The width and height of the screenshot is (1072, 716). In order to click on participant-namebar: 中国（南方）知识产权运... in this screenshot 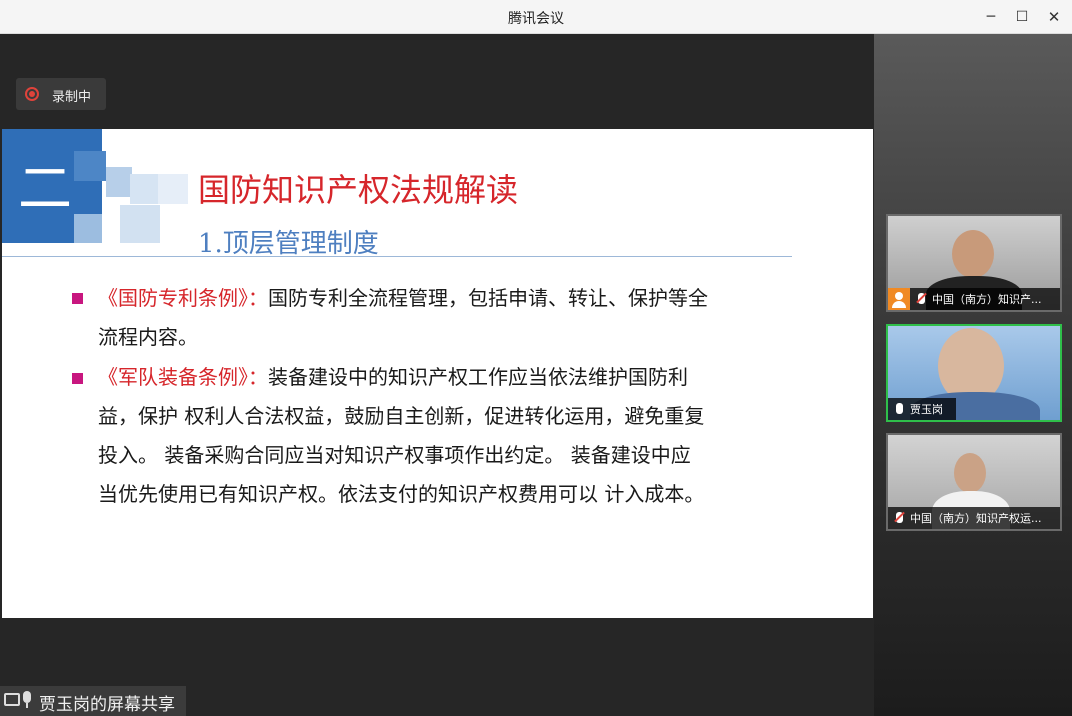, I will do `click(974, 518)`.